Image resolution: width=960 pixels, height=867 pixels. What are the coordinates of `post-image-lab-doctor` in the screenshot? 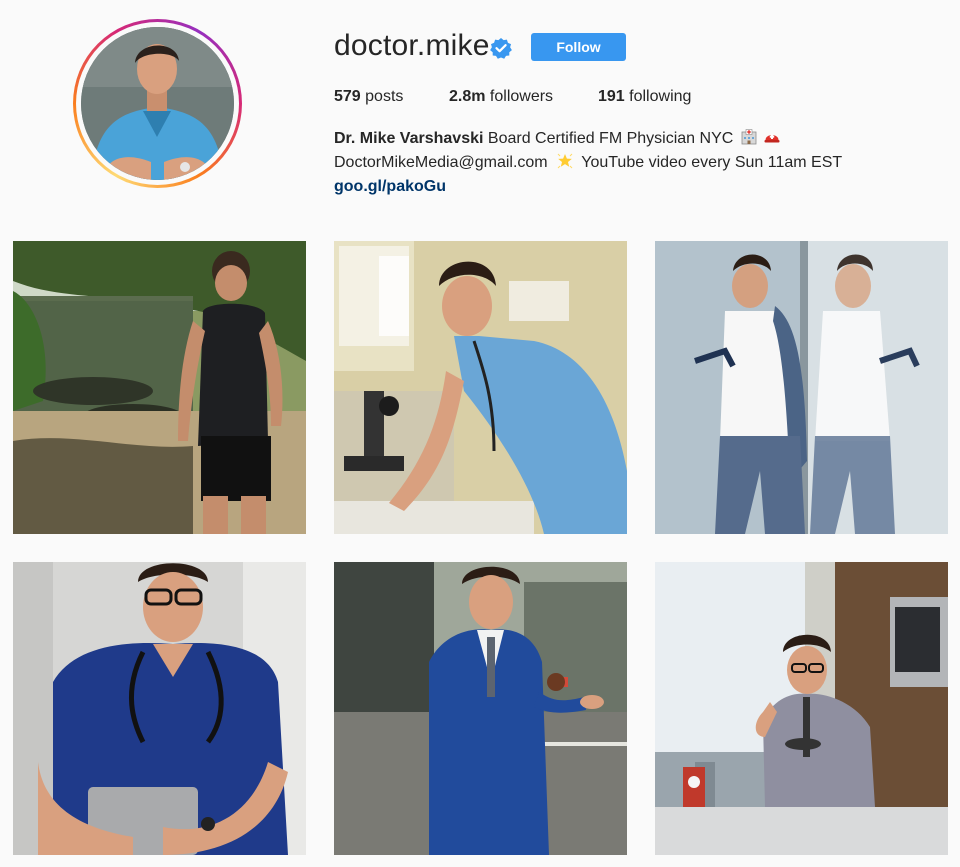 It's located at (480, 387).